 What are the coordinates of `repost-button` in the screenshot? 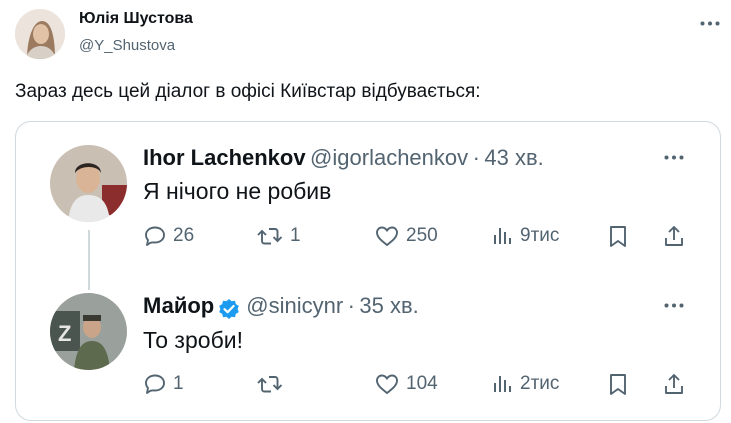 It's located at (273, 384).